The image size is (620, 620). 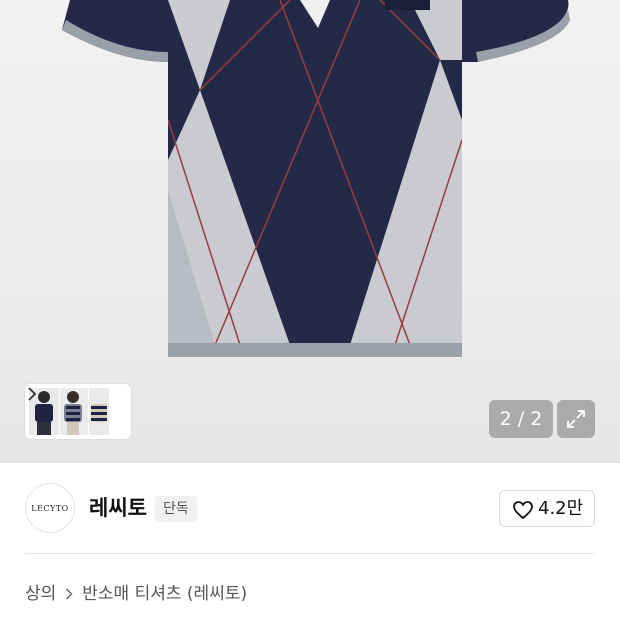 What do you see at coordinates (69, 411) in the screenshot?
I see `thumbnail-images` at bounding box center [69, 411].